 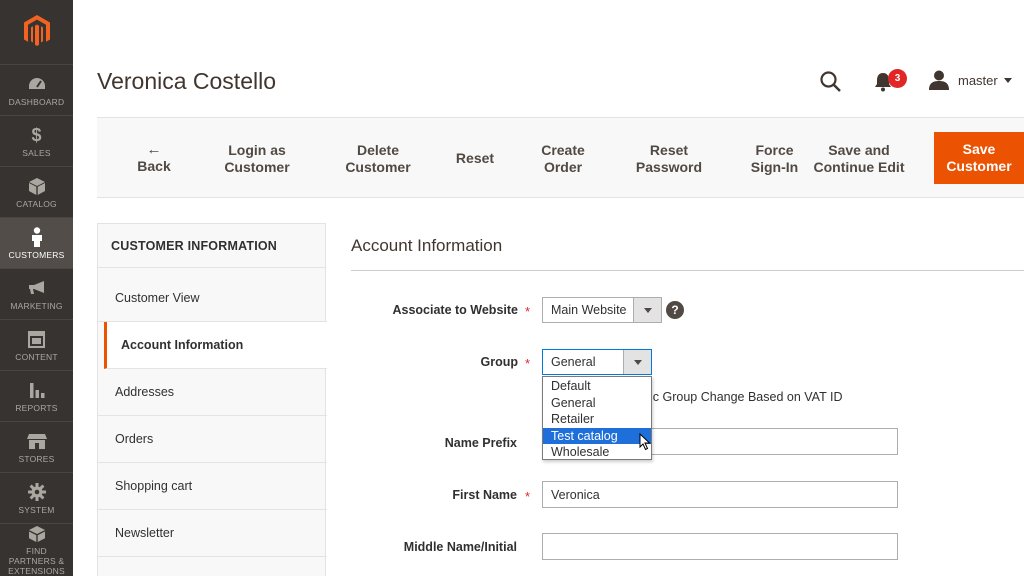 What do you see at coordinates (563, 149) in the screenshot?
I see `create-label: Create` at bounding box center [563, 149].